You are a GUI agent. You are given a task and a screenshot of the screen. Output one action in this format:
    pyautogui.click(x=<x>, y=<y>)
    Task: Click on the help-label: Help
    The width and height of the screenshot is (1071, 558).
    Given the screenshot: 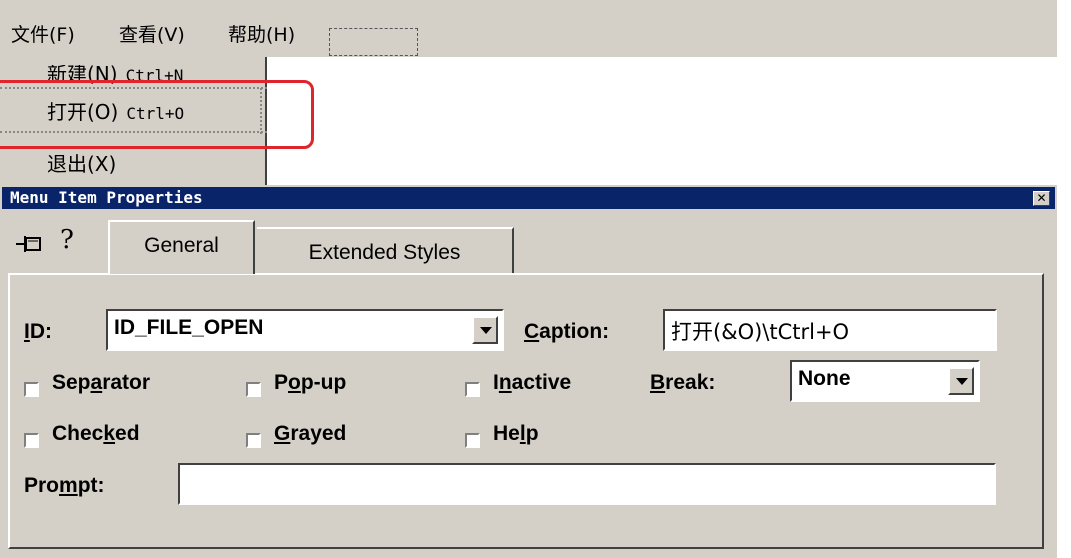 What is the action you would take?
    pyautogui.click(x=516, y=433)
    